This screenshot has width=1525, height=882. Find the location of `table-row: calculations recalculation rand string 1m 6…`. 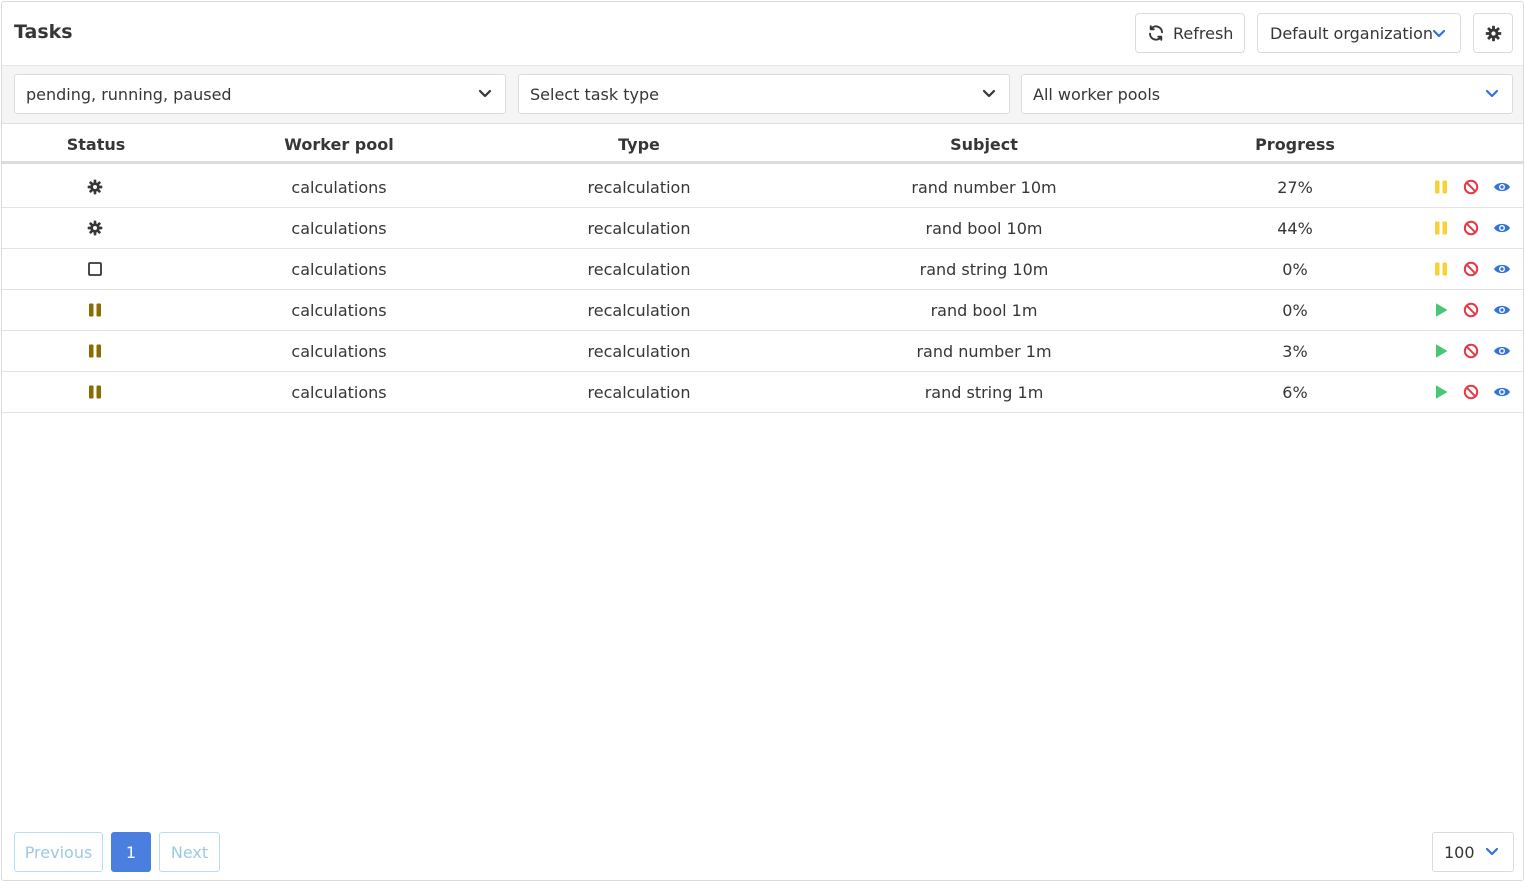

table-row: calculations recalculation rand string 1m 6… is located at coordinates (762, 392).